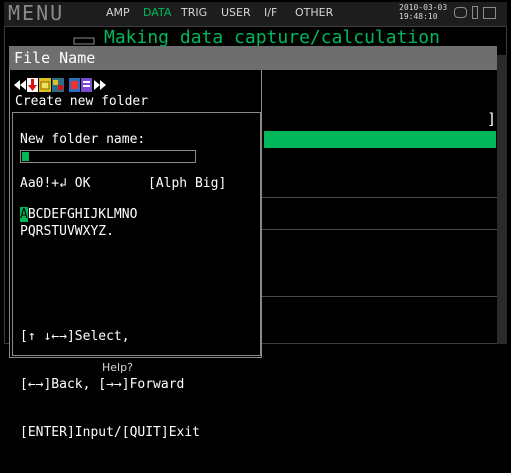  What do you see at coordinates (117, 367) in the screenshot?
I see `help-hint: Help?` at bounding box center [117, 367].